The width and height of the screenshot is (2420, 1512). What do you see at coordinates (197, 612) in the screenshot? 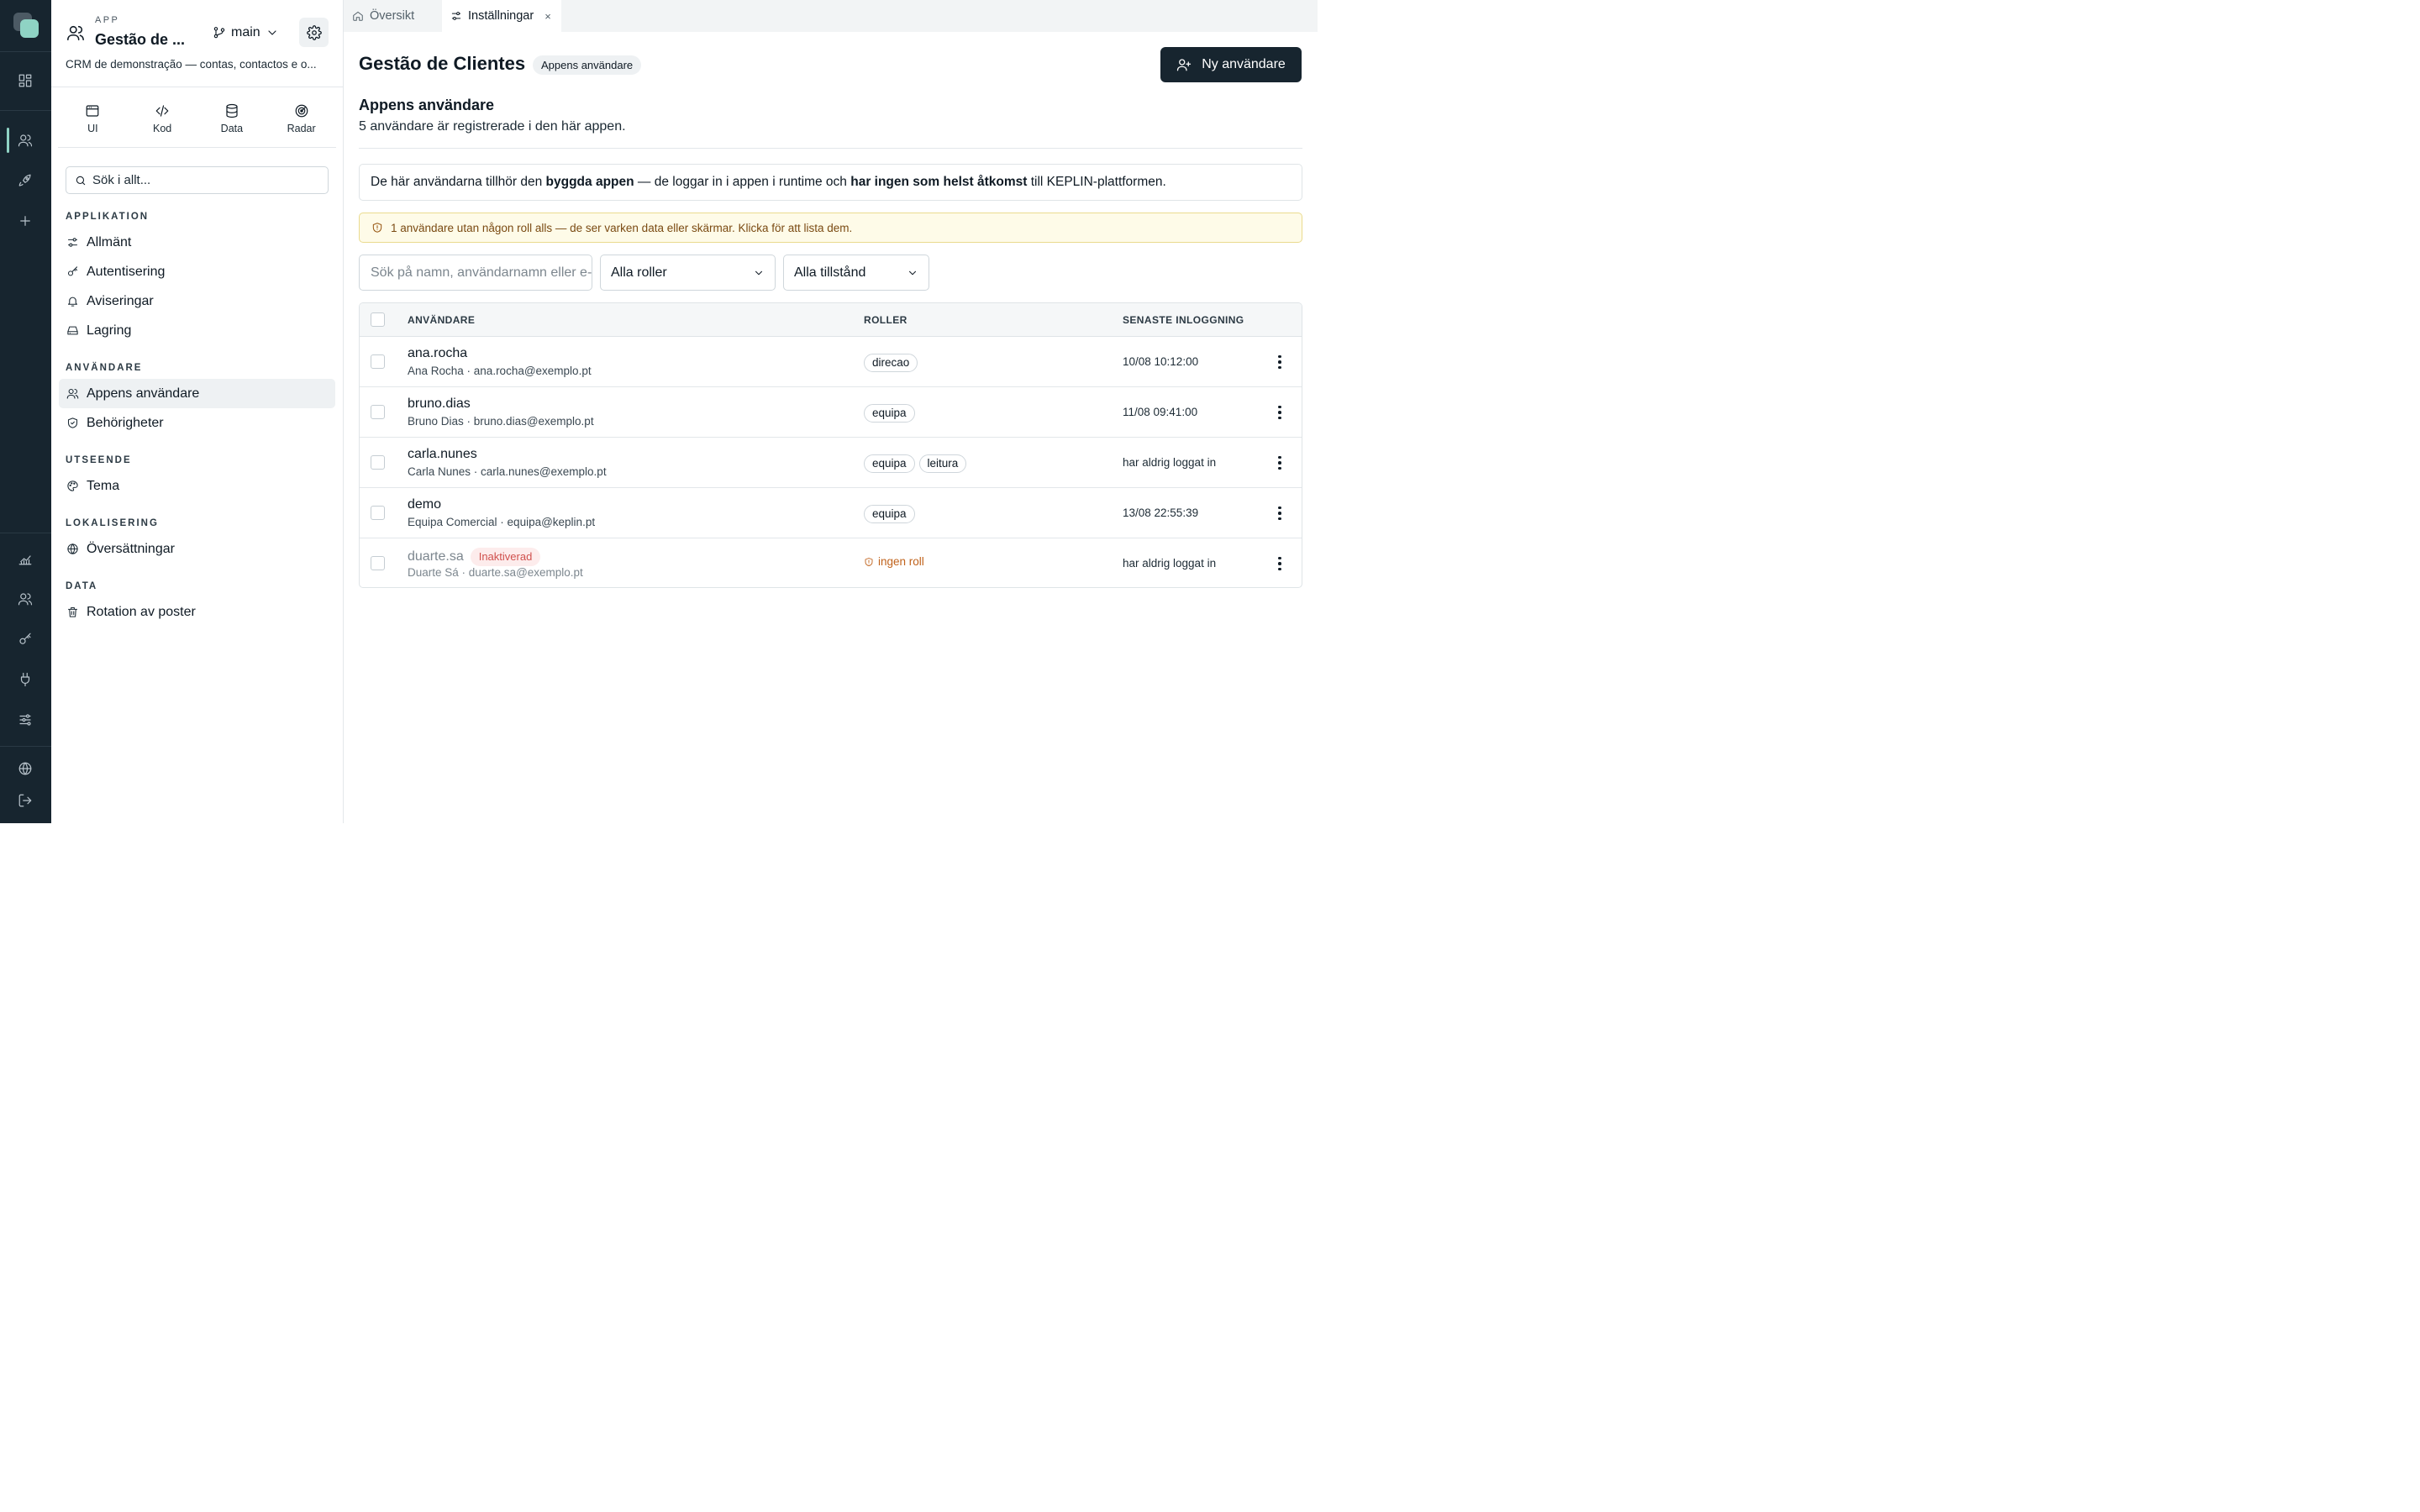
I see `nav-item-rotation-av-poster: Rotation av poster` at bounding box center [197, 612].